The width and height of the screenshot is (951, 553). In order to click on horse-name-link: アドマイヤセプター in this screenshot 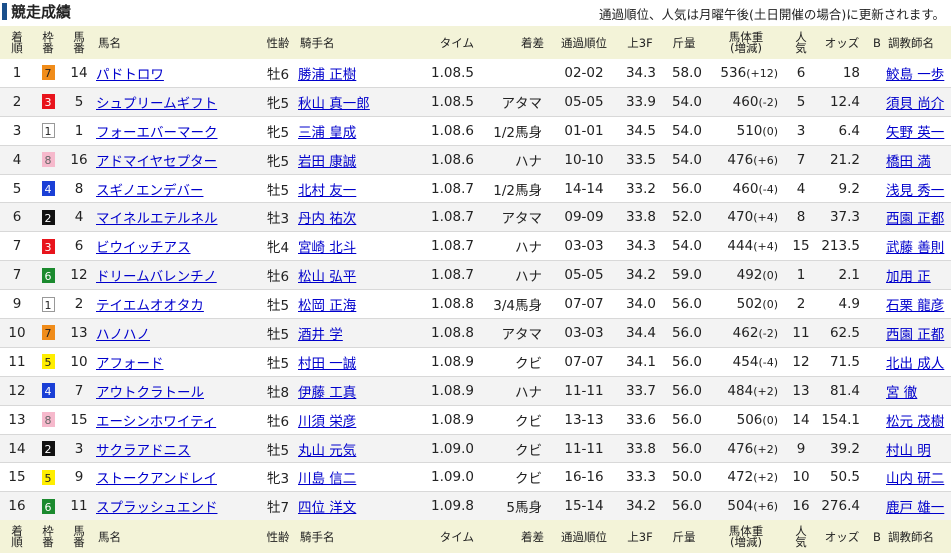, I will do `click(156, 162)`.